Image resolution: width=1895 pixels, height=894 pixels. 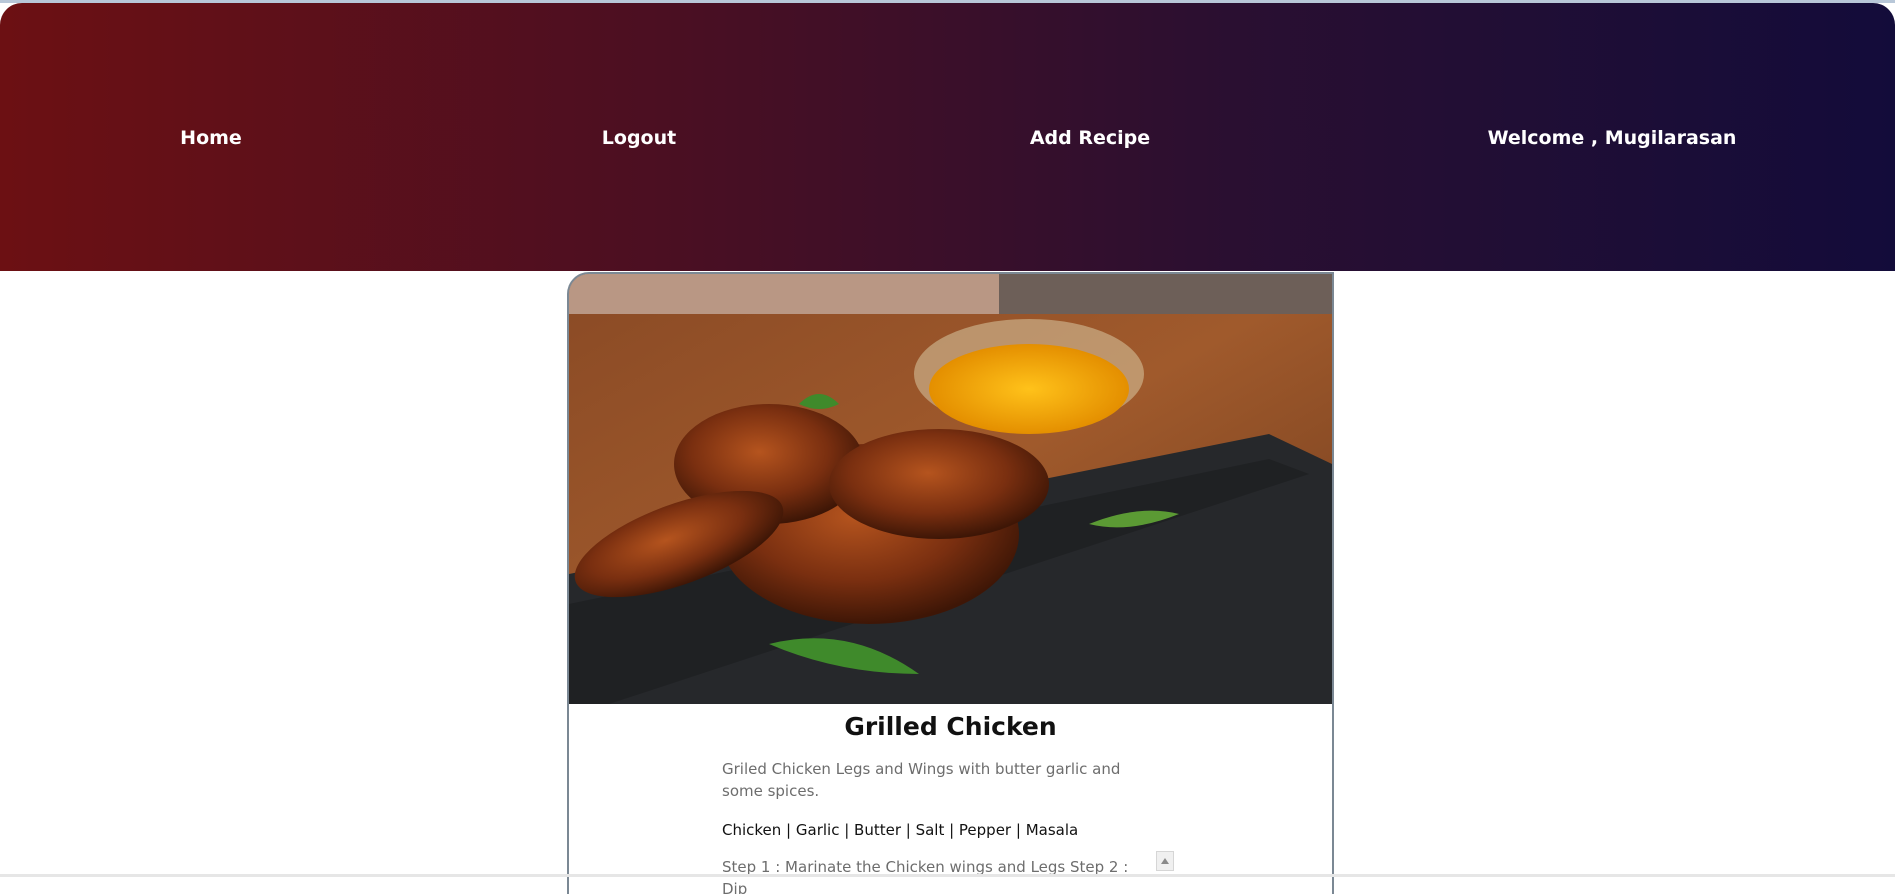 I want to click on nav-add-recipe-link: Add Recipe, so click(x=1090, y=138).